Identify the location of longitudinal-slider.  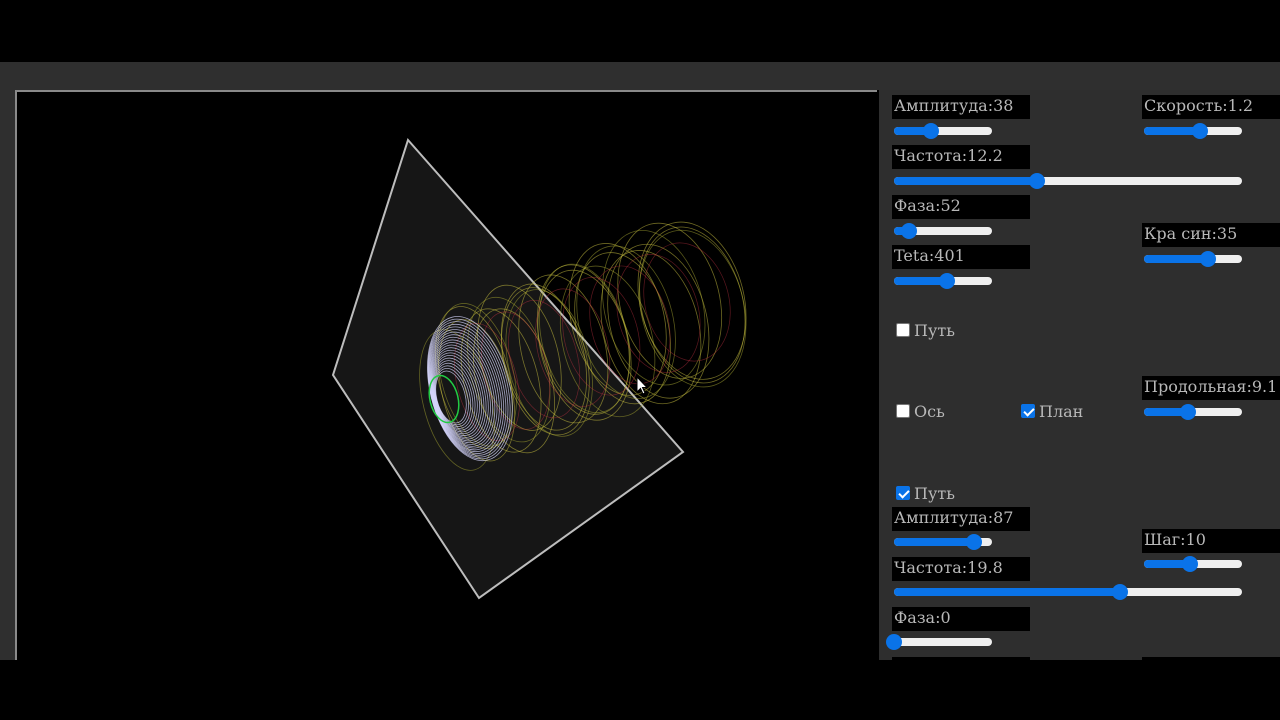
(1193, 411).